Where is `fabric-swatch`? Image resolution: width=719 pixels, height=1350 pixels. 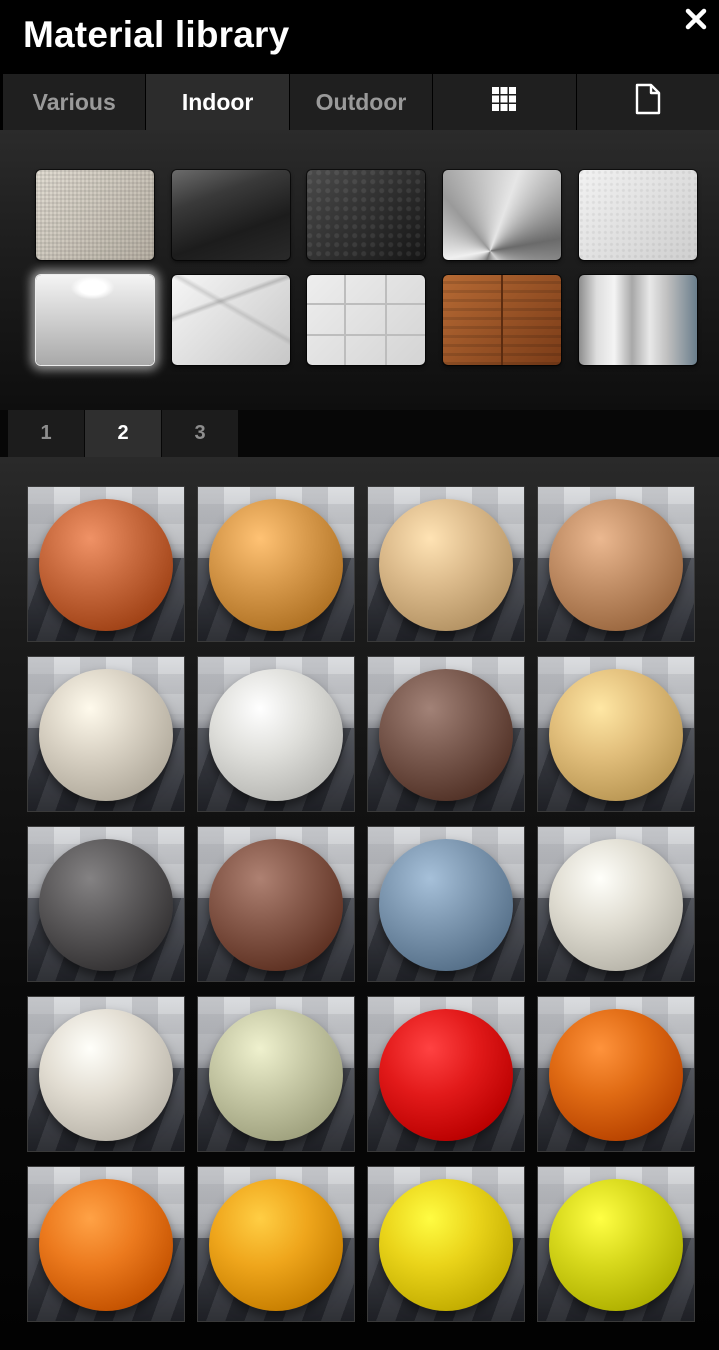 fabric-swatch is located at coordinates (95, 215).